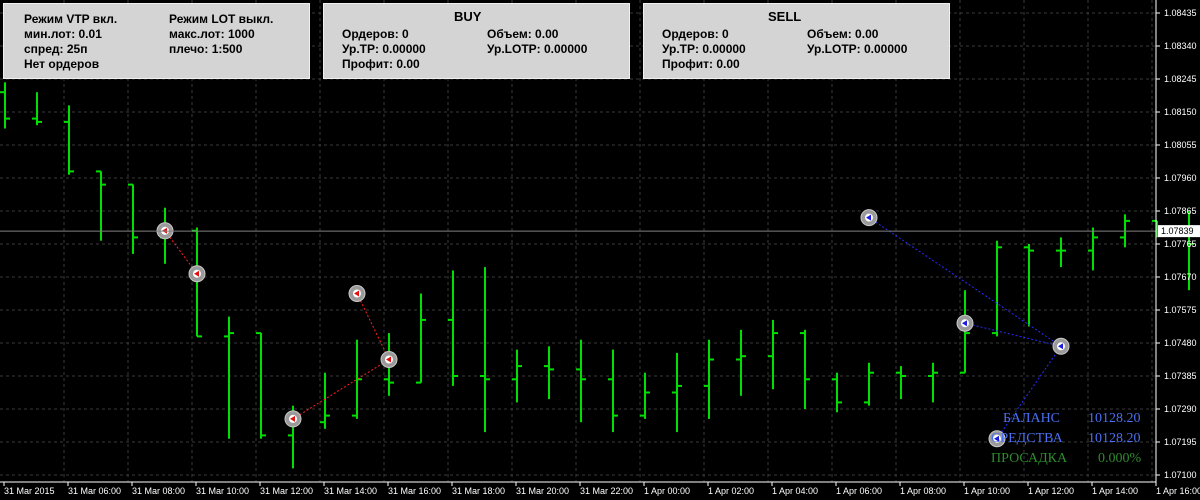 The width and height of the screenshot is (1200, 500). I want to click on buy-orders-label: Ордеров: 0, so click(375, 34).